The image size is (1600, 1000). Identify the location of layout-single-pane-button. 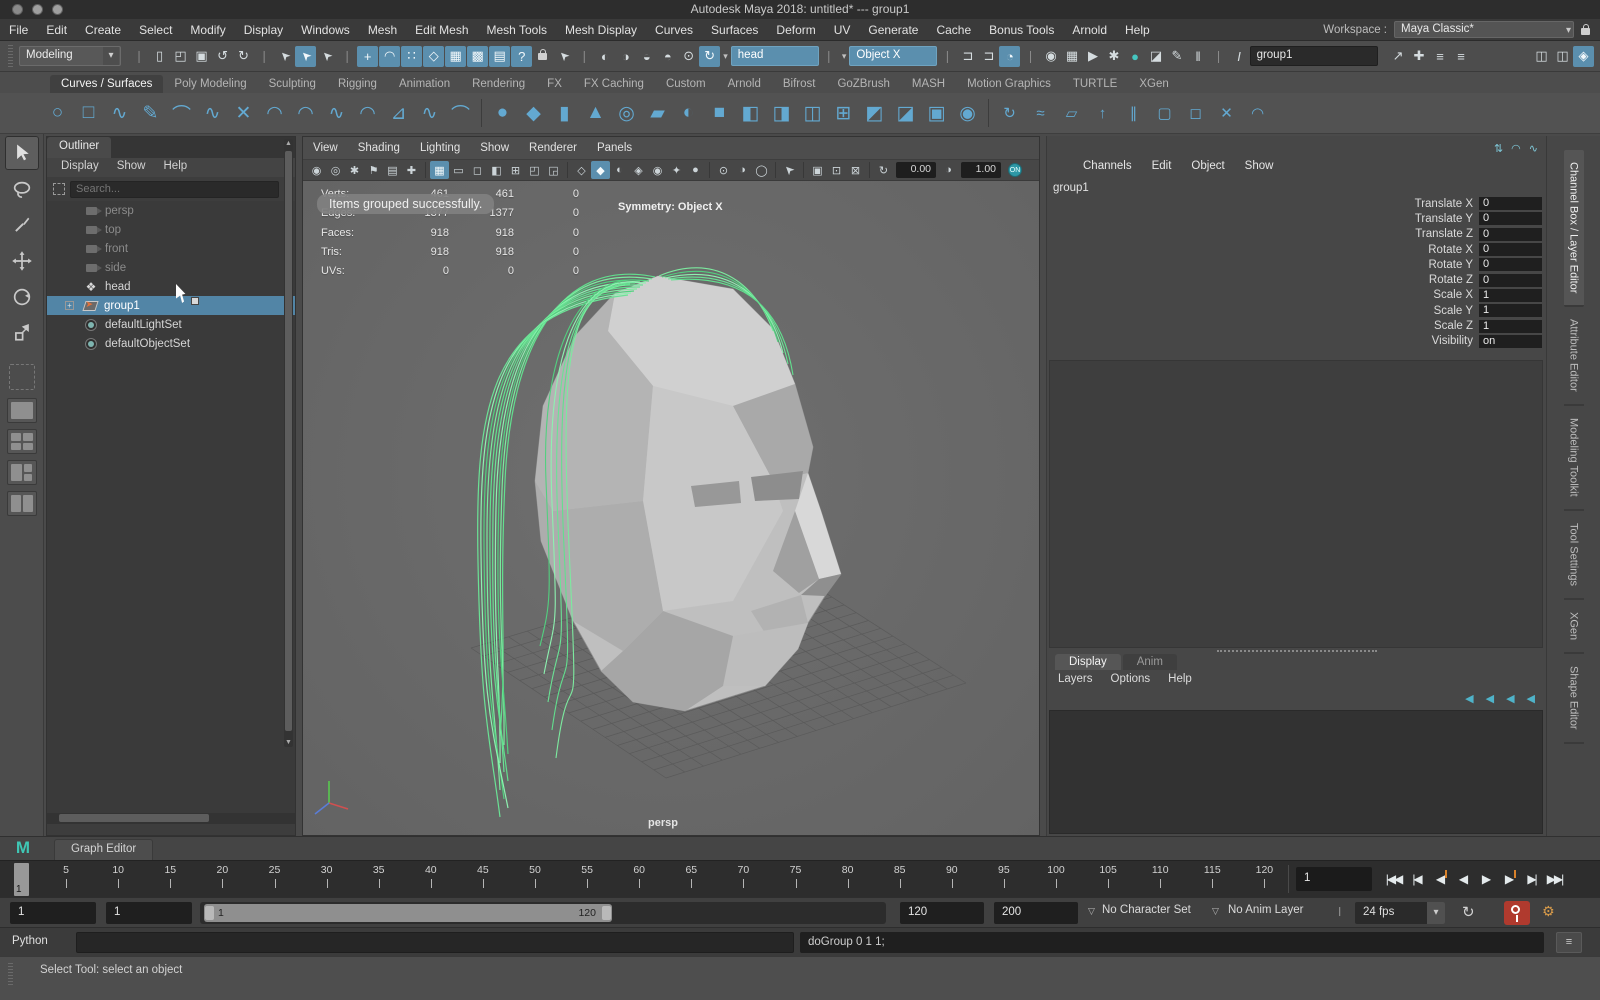
(21, 410).